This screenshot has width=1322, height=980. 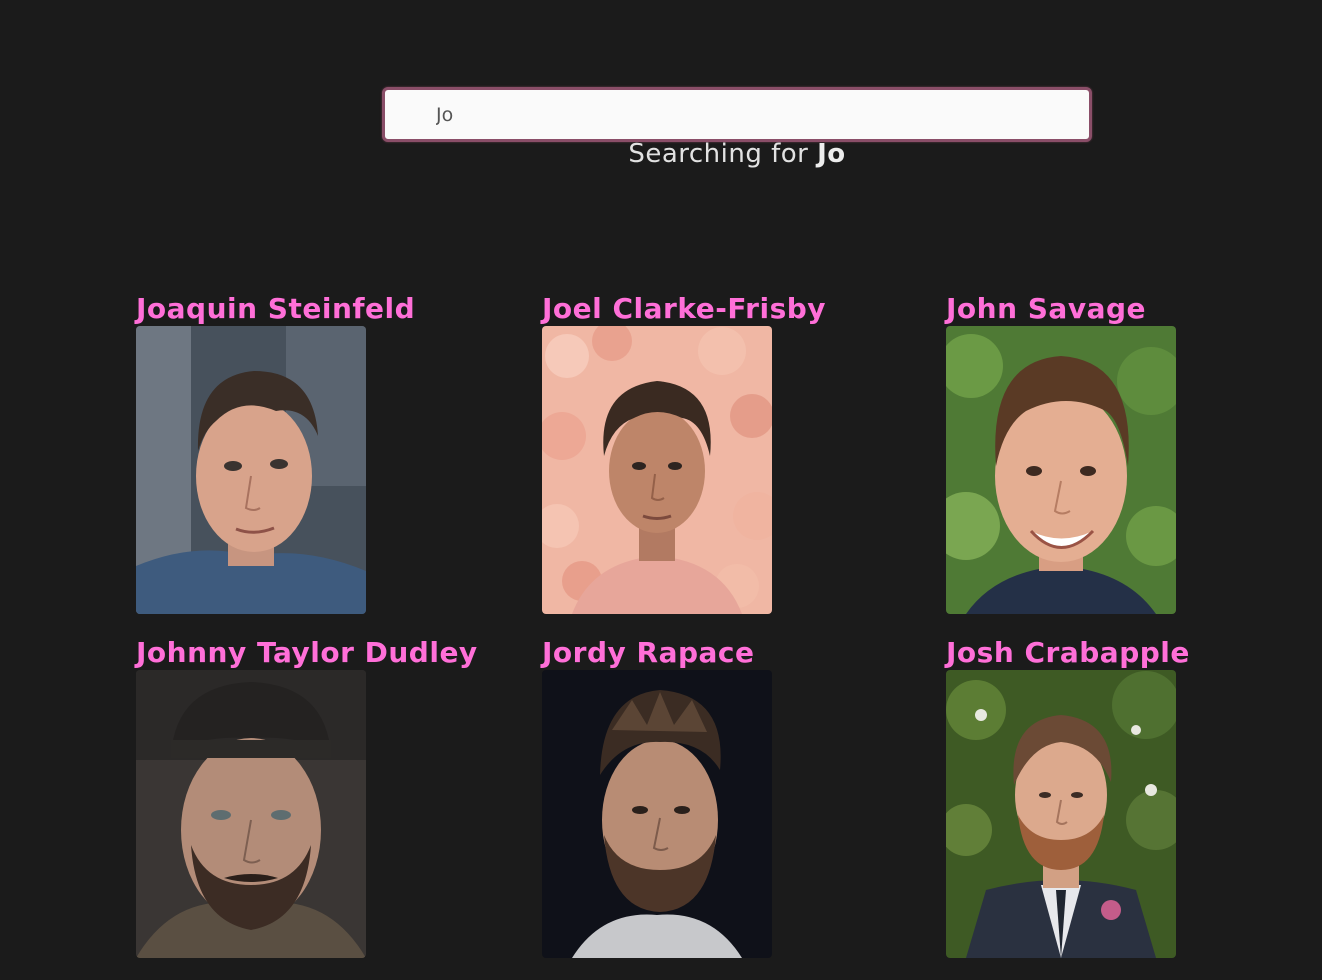 I want to click on result-card: John Savage, so click(x=1134, y=453).